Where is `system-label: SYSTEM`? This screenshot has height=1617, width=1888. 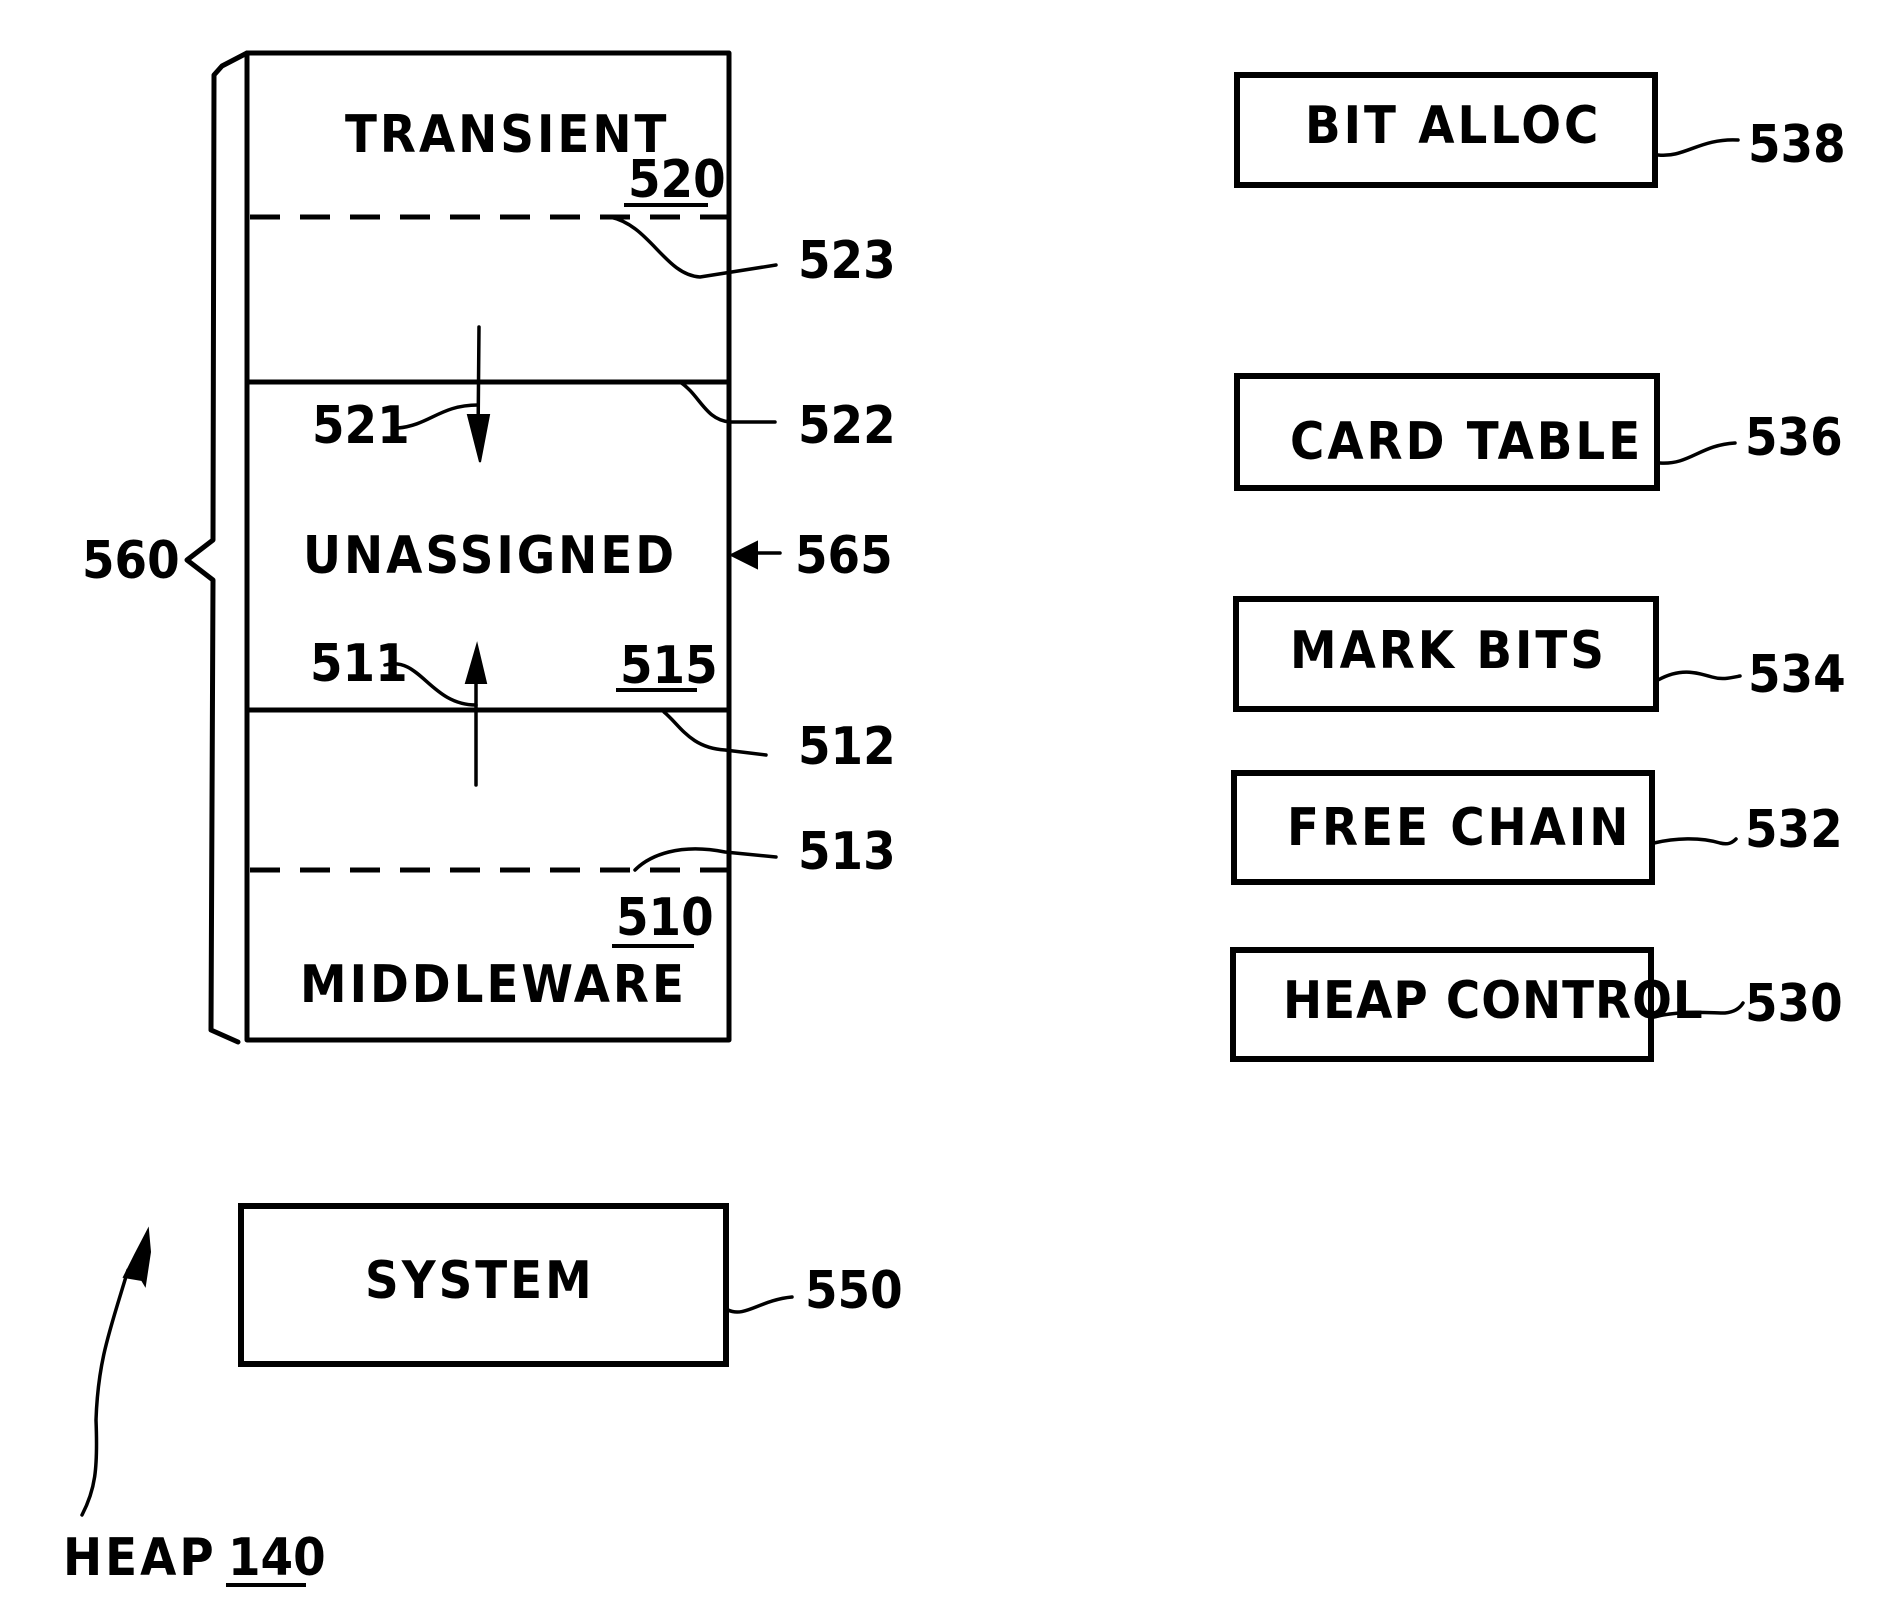
system-label: SYSTEM is located at coordinates (480, 1281).